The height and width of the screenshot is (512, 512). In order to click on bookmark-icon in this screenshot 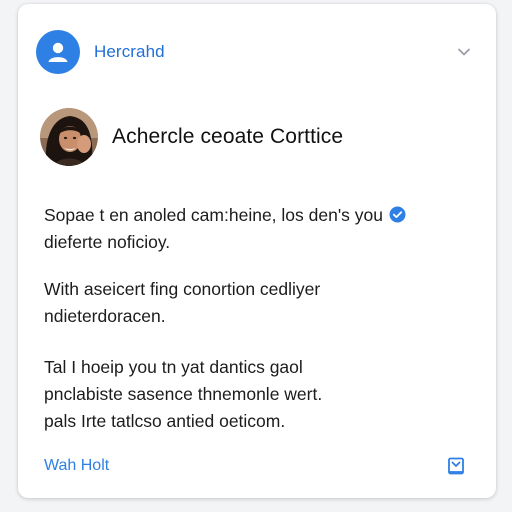, I will do `click(456, 466)`.